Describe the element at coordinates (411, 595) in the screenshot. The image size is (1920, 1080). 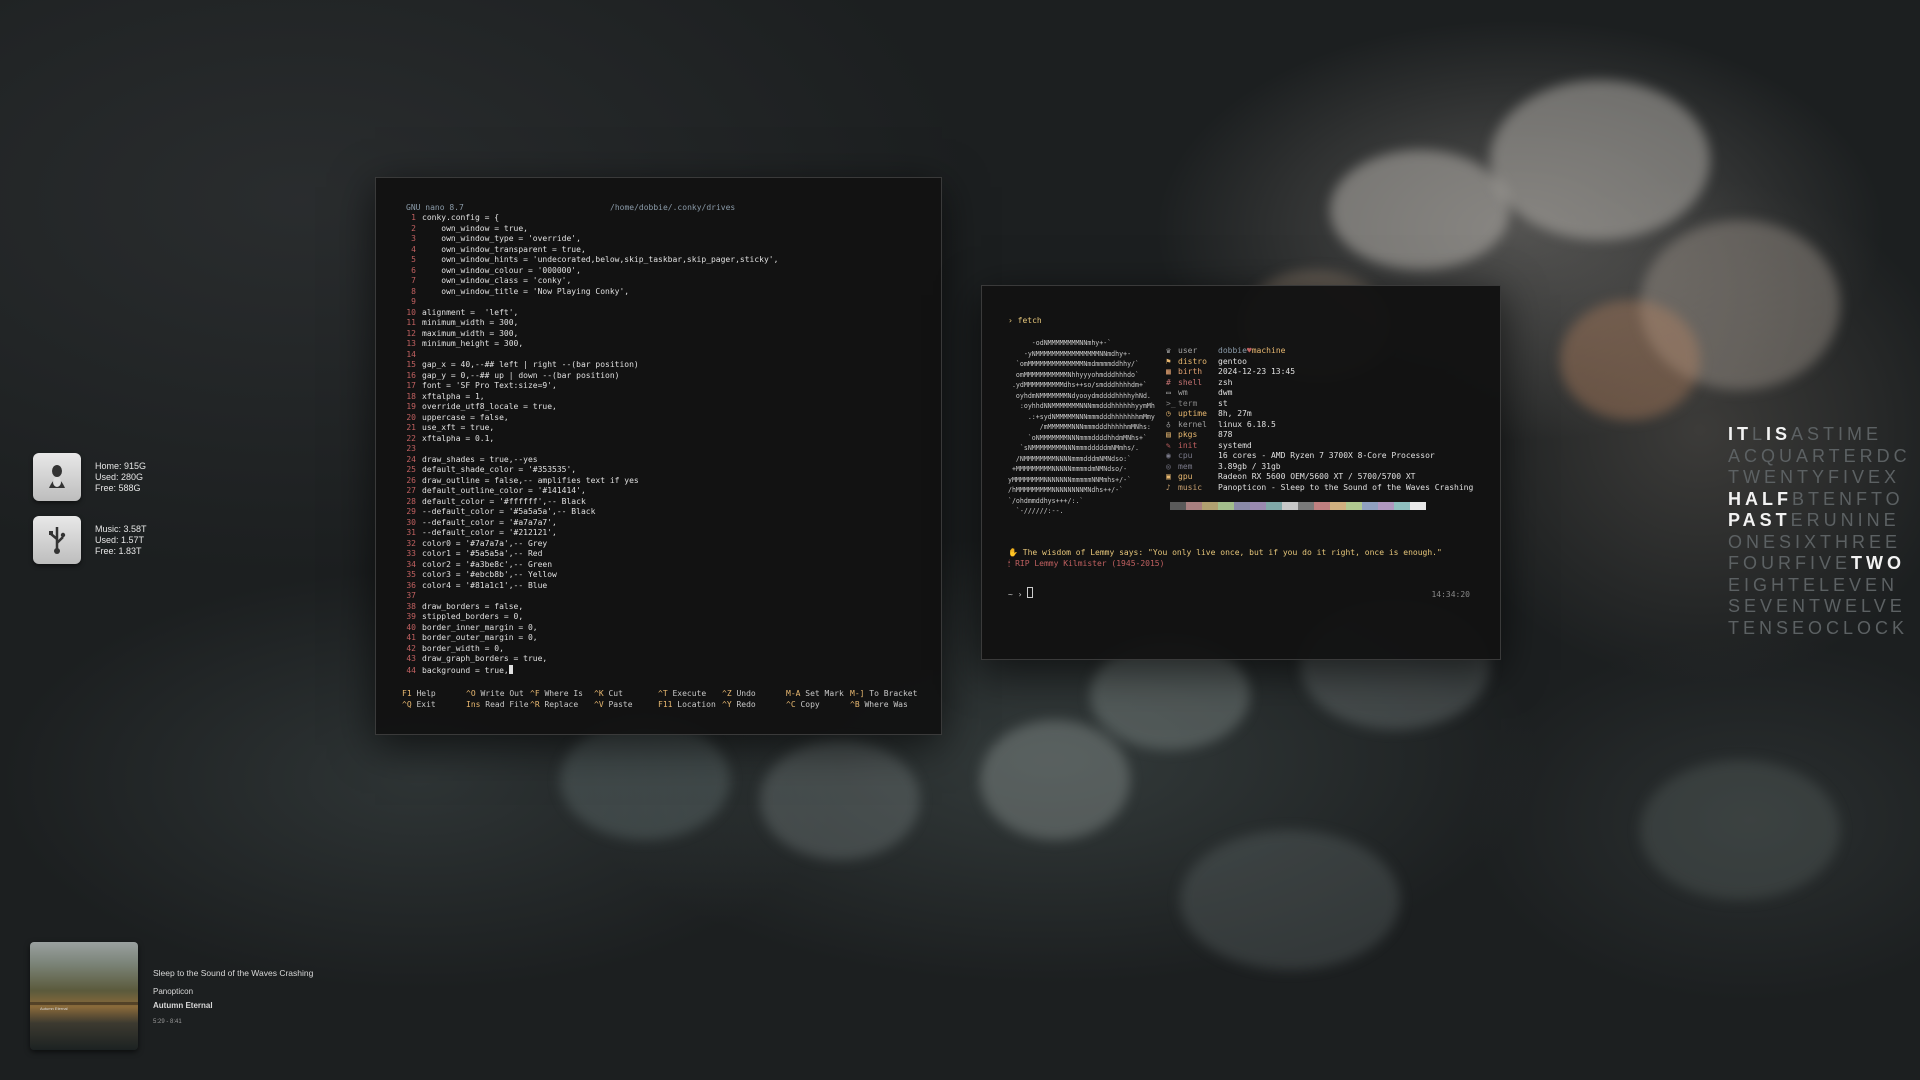
I see `line-number: 37` at that location.